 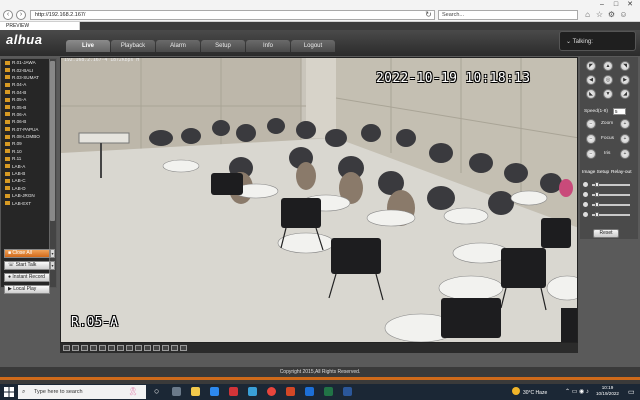 I want to click on aspect-ratio-icon, so click(x=138, y=348).